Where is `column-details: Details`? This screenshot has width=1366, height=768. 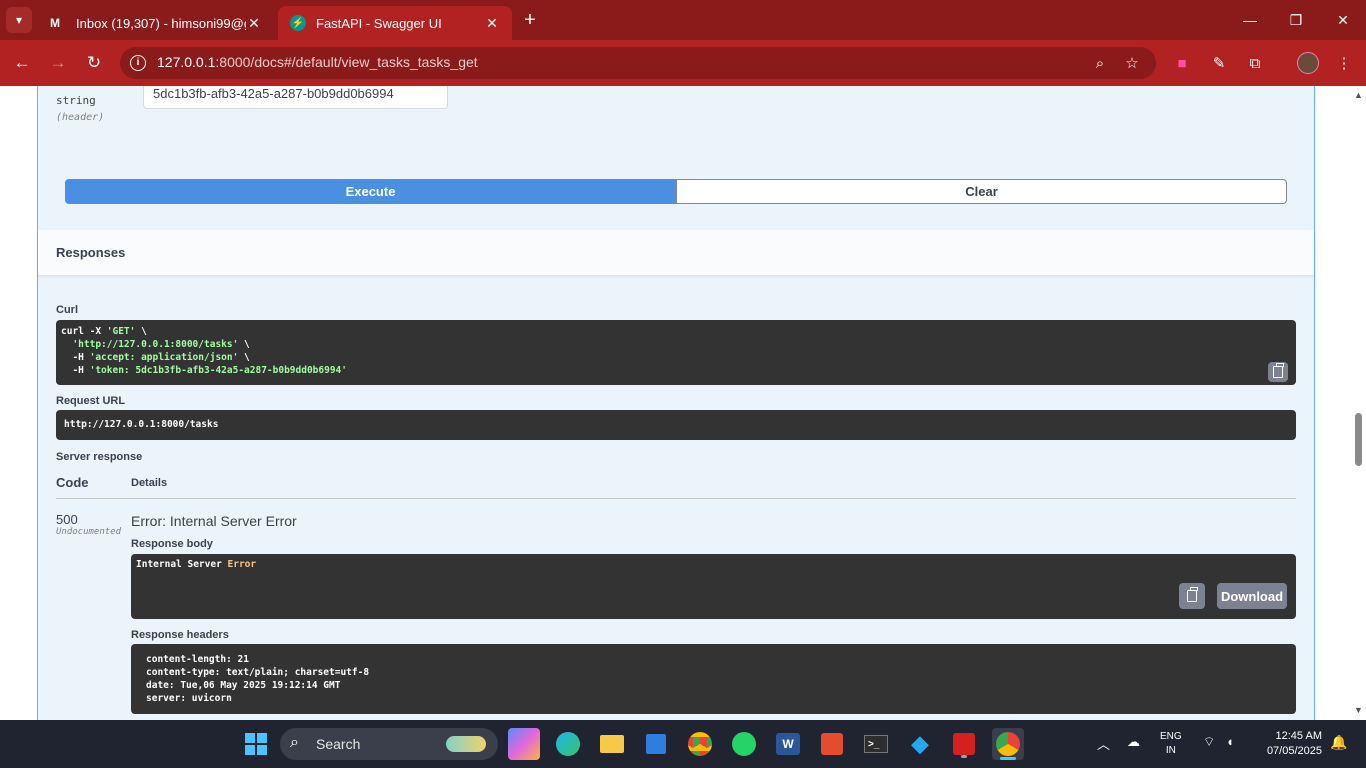 column-details: Details is located at coordinates (149, 483).